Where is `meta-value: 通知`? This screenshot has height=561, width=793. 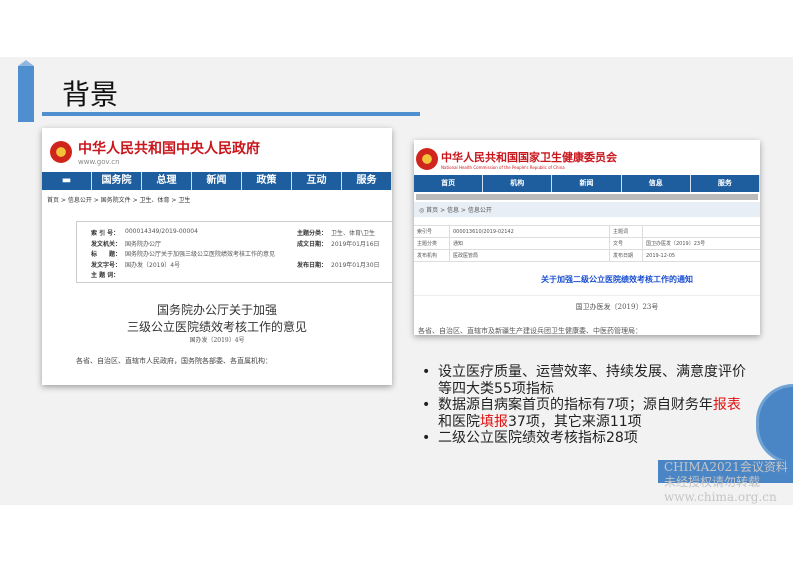 meta-value: 通知 is located at coordinates (530, 243).